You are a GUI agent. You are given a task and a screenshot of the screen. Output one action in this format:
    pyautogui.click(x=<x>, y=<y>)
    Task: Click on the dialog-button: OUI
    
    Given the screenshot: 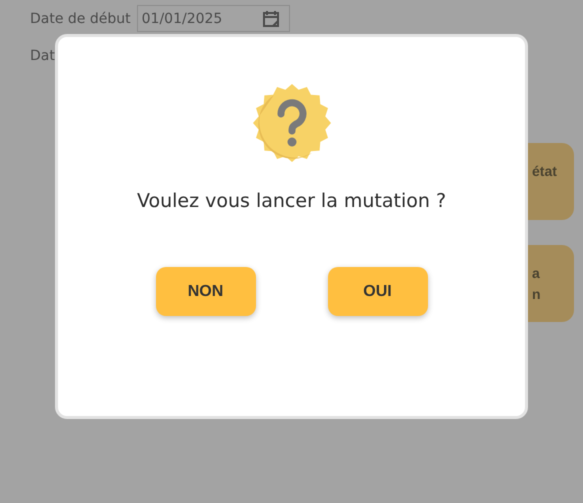 What is the action you would take?
    pyautogui.click(x=378, y=291)
    